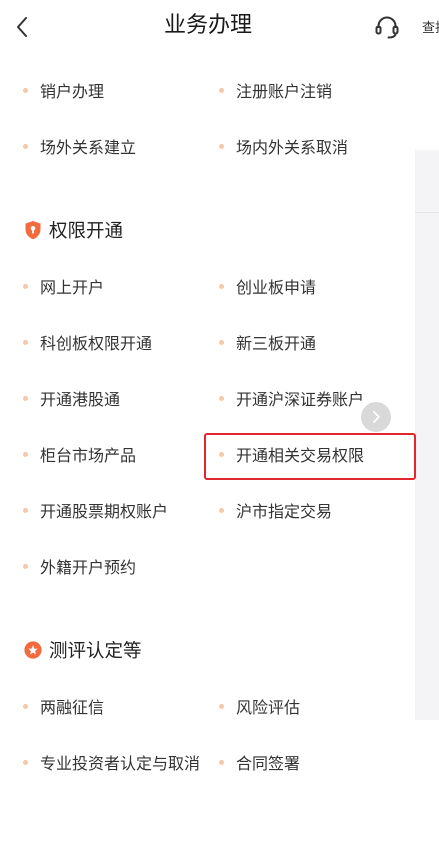 The height and width of the screenshot is (868, 439). I want to click on item-label: 创业板申请, so click(276, 288).